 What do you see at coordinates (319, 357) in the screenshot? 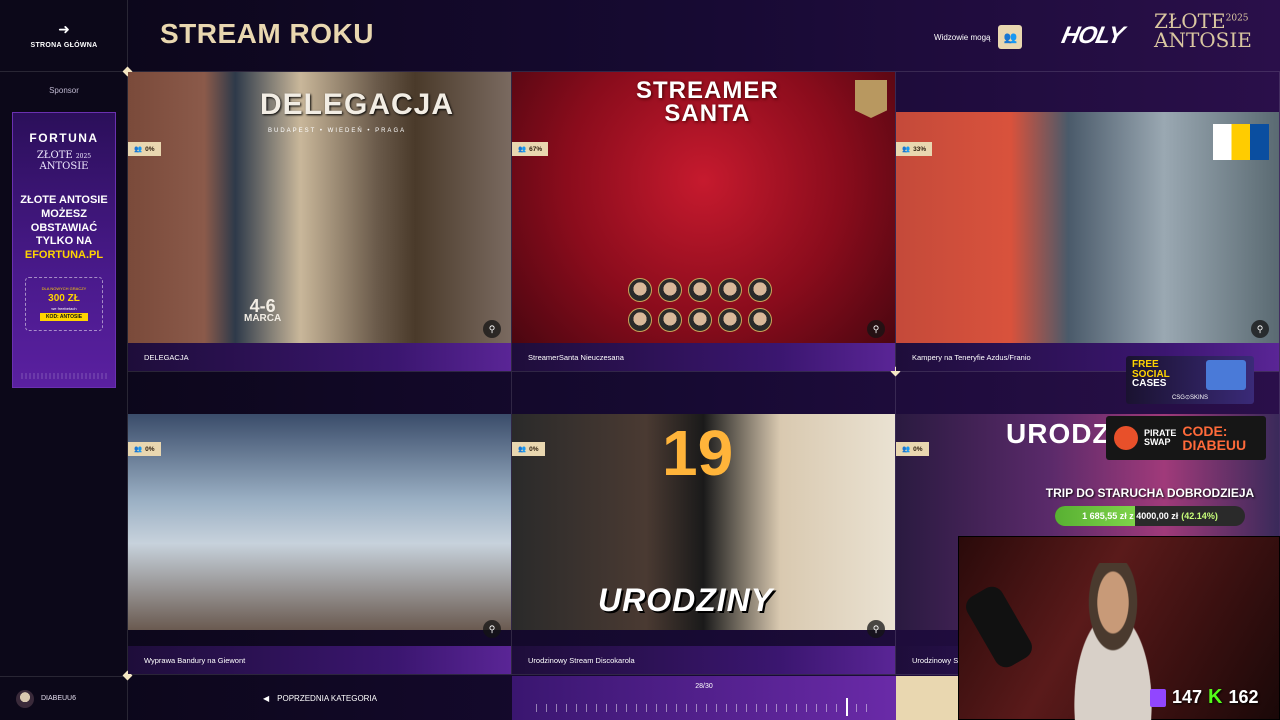
I see `nominee-title: DELEGACJA` at bounding box center [319, 357].